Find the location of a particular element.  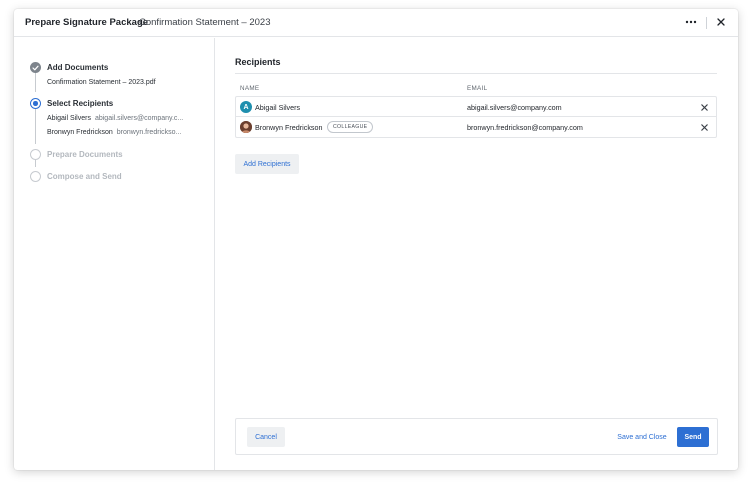

avatar is located at coordinates (246, 127).